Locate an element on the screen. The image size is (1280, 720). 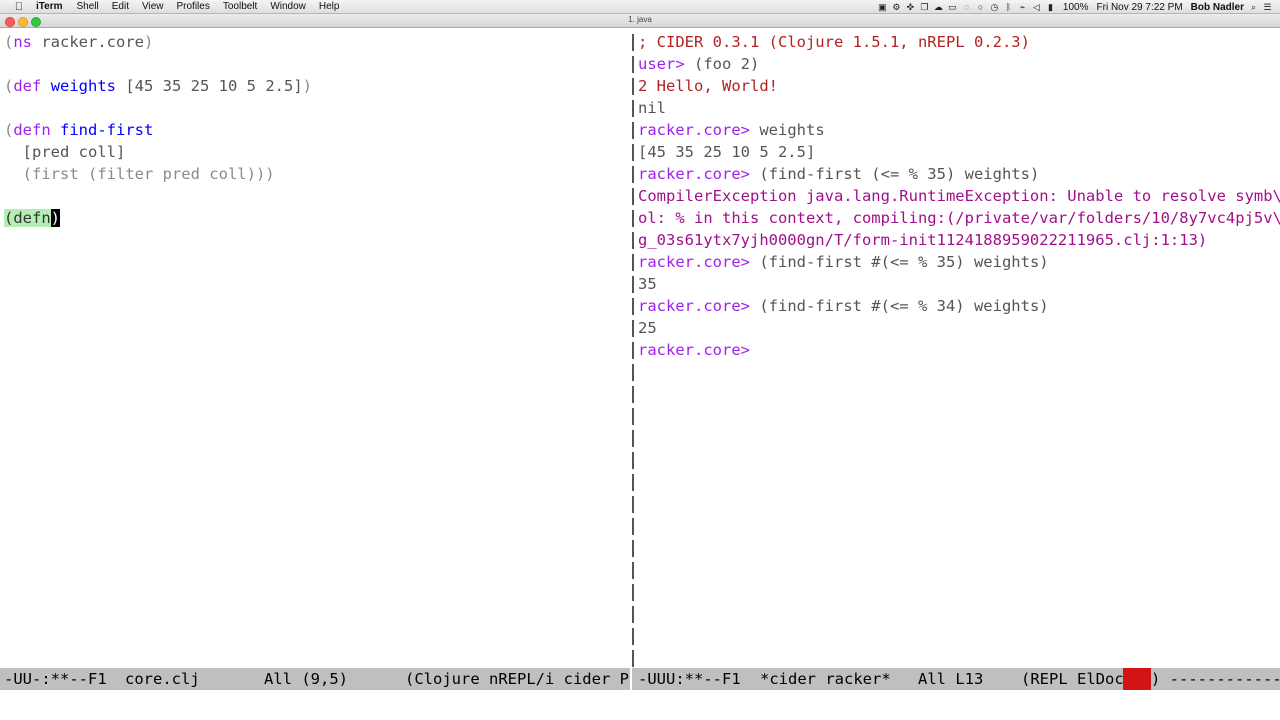
clock-icon: ◷ is located at coordinates (994, 7).